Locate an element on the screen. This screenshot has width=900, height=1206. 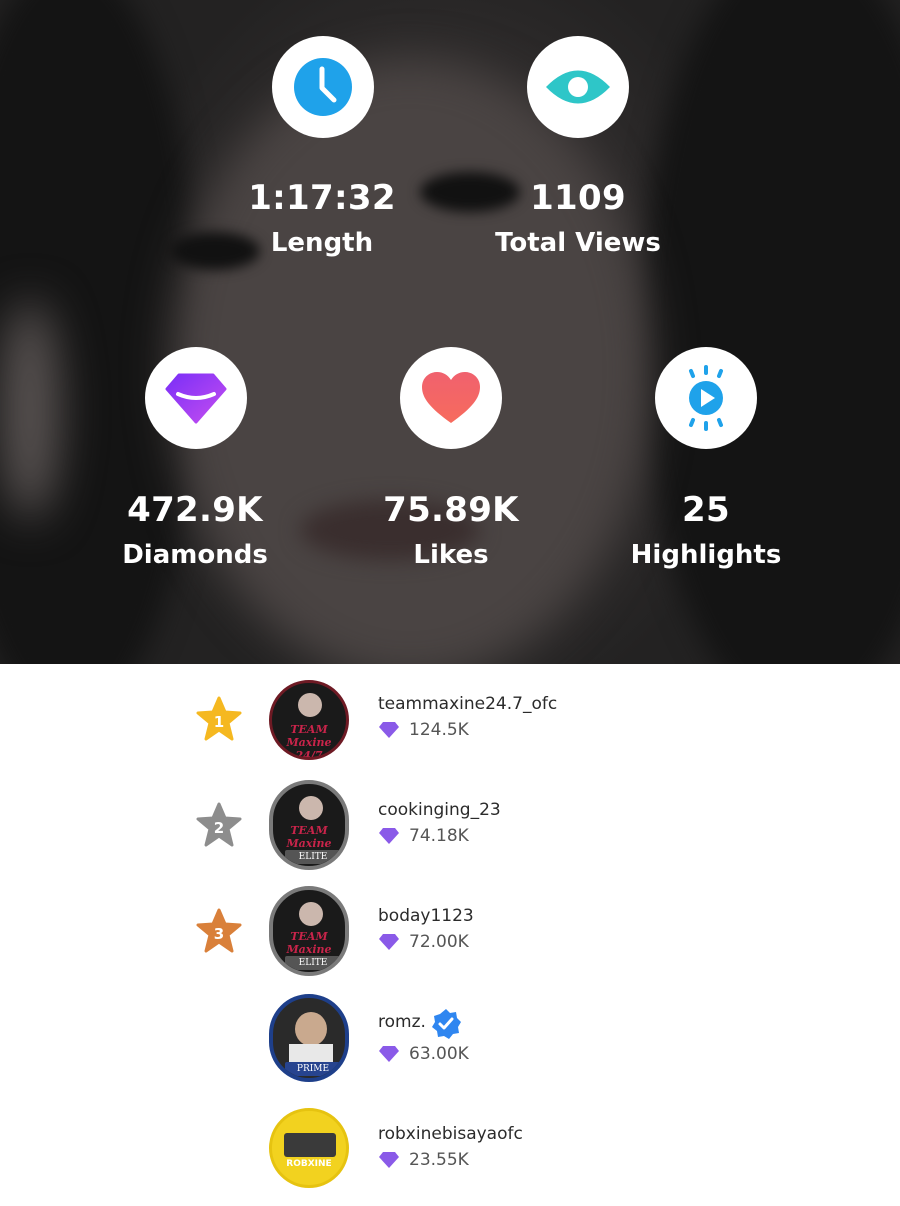
avatar: ROBXINE is located at coordinates (309, 1148).